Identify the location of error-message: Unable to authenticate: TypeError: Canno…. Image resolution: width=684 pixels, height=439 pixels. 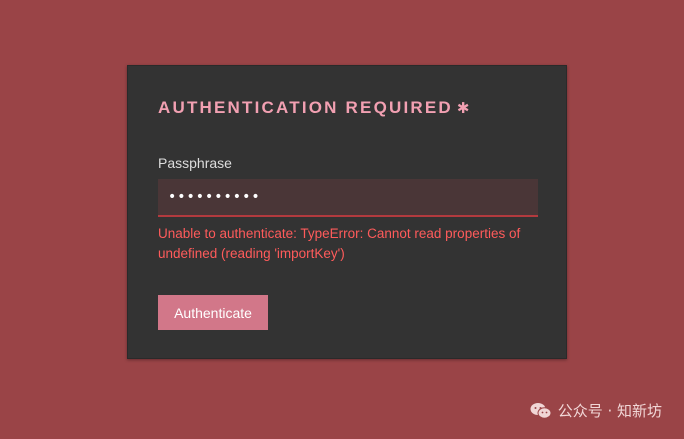
(339, 243).